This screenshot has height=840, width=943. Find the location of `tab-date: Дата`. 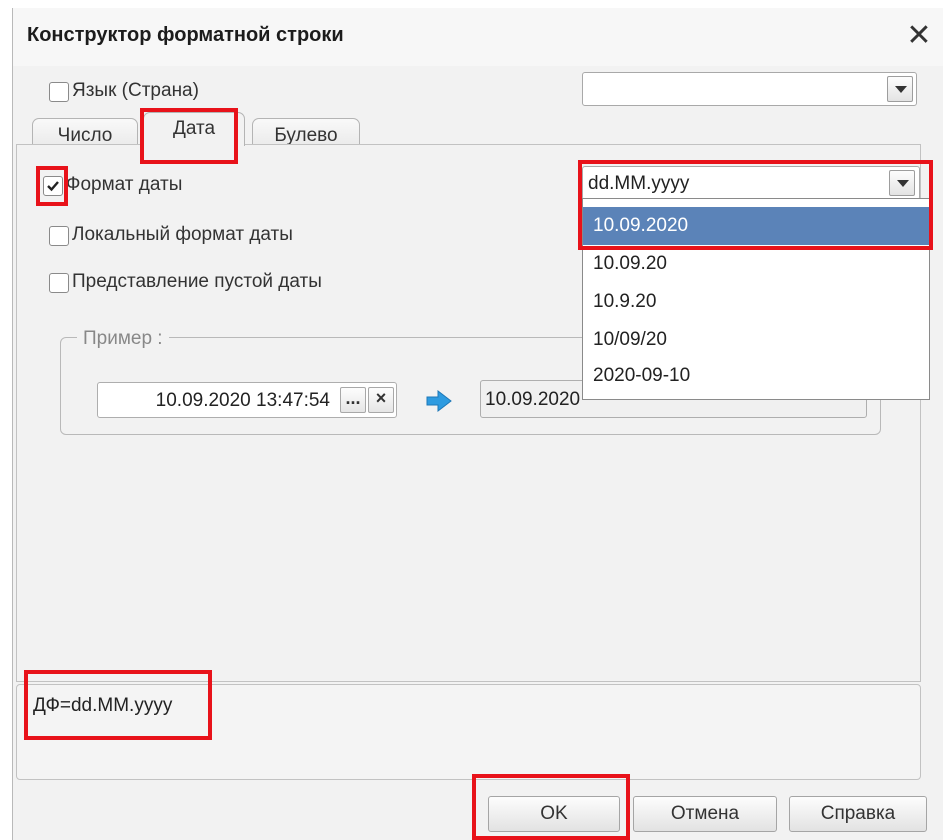

tab-date: Дата is located at coordinates (194, 129).